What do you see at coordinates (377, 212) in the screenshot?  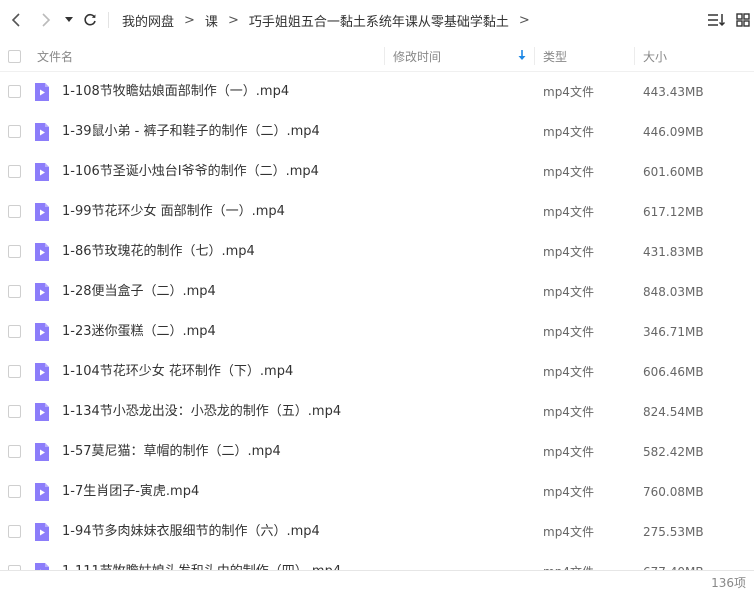 I see `file-row: 1-99节花环少女 面部制作（一）.mp4 mp4文件 617.12MB` at bounding box center [377, 212].